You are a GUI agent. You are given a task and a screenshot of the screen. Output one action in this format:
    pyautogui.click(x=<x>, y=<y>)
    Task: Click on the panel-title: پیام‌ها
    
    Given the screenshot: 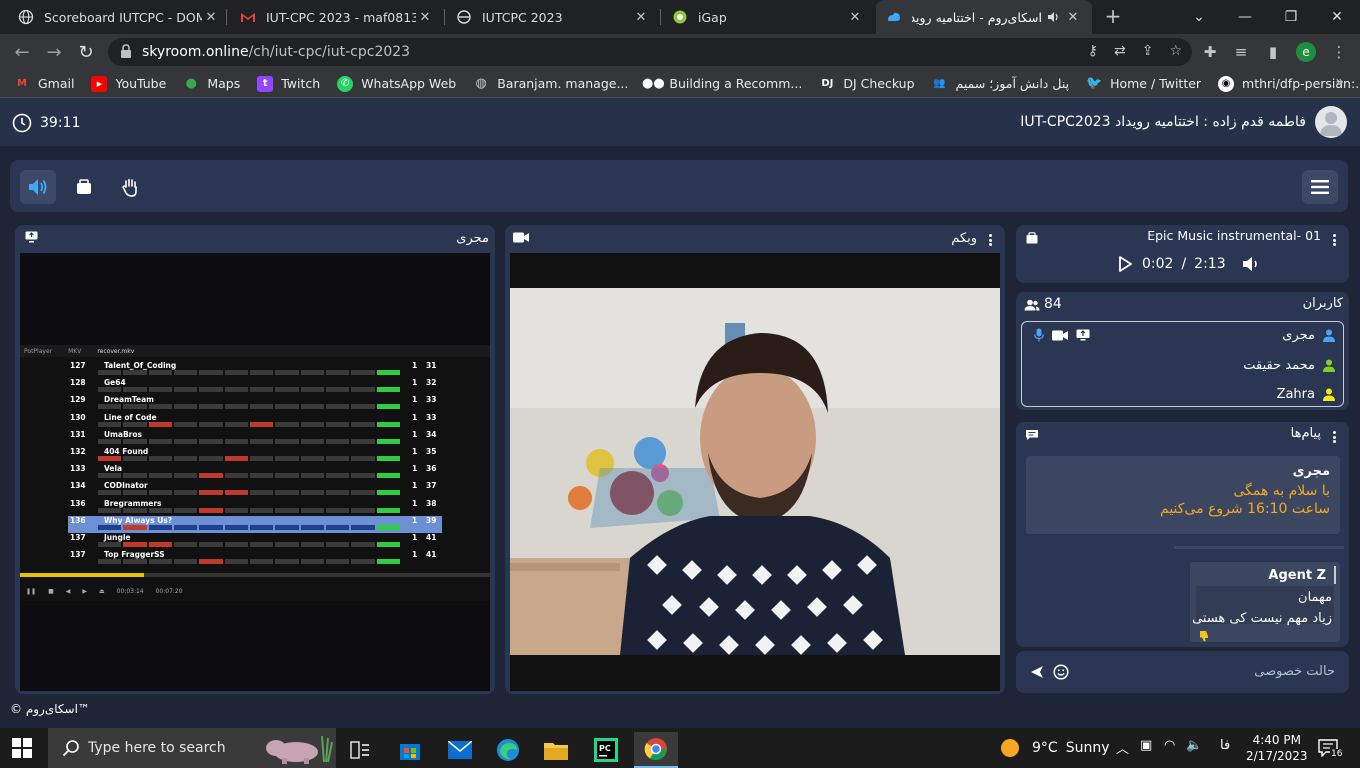 What is the action you would take?
    pyautogui.click(x=1305, y=433)
    